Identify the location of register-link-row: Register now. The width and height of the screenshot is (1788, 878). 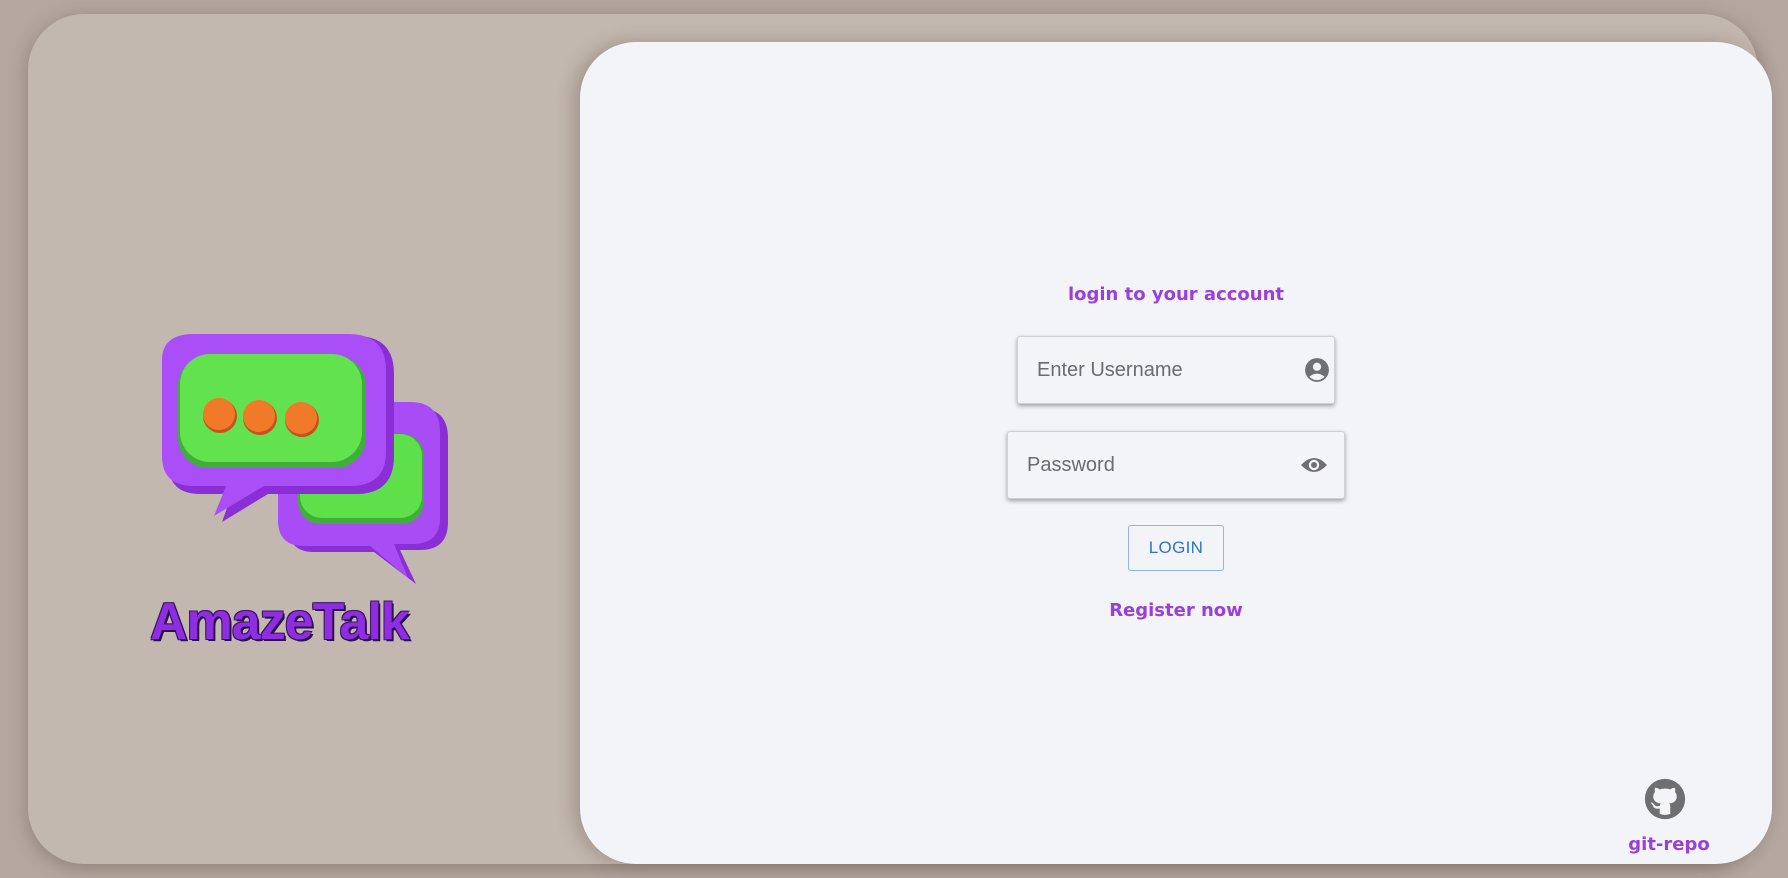
(1176, 610).